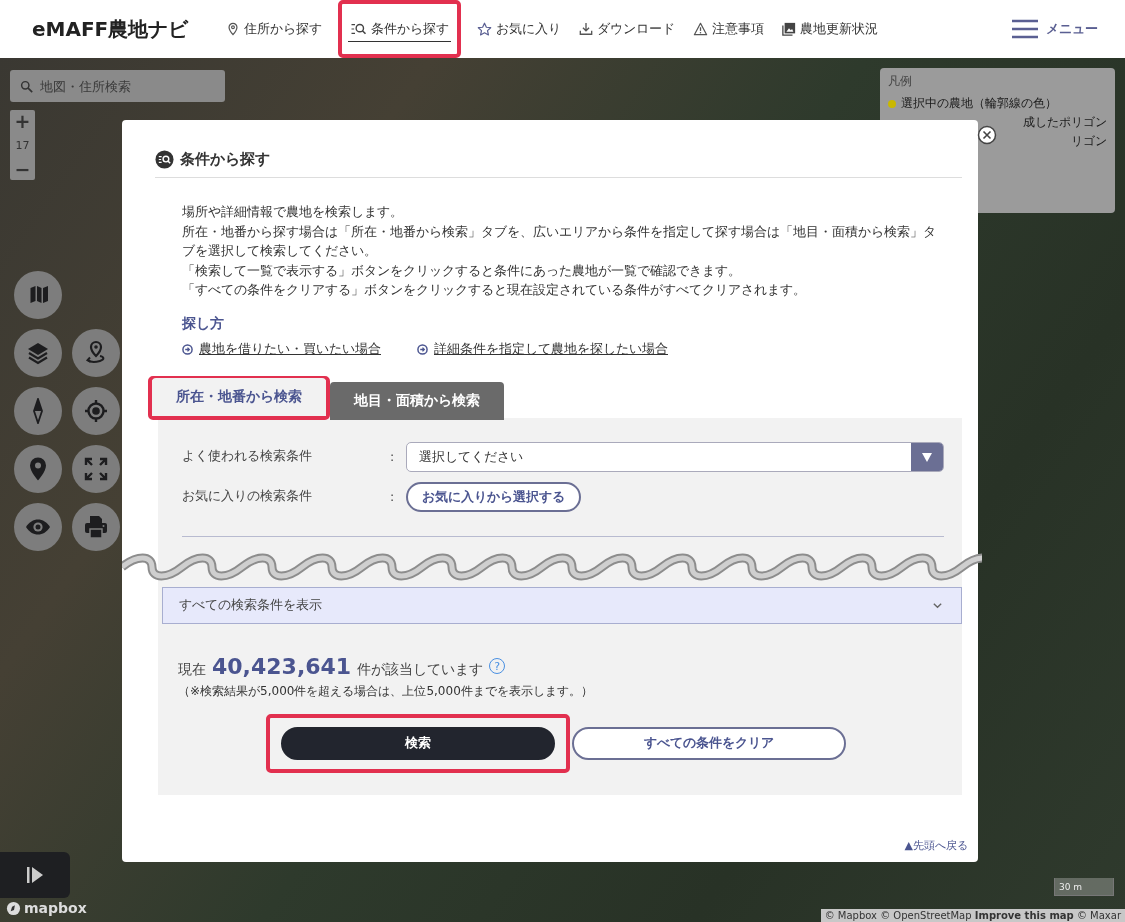 This screenshot has width=1125, height=922. I want to click on app-logo: eMAFF農地ナビ, so click(110, 29).